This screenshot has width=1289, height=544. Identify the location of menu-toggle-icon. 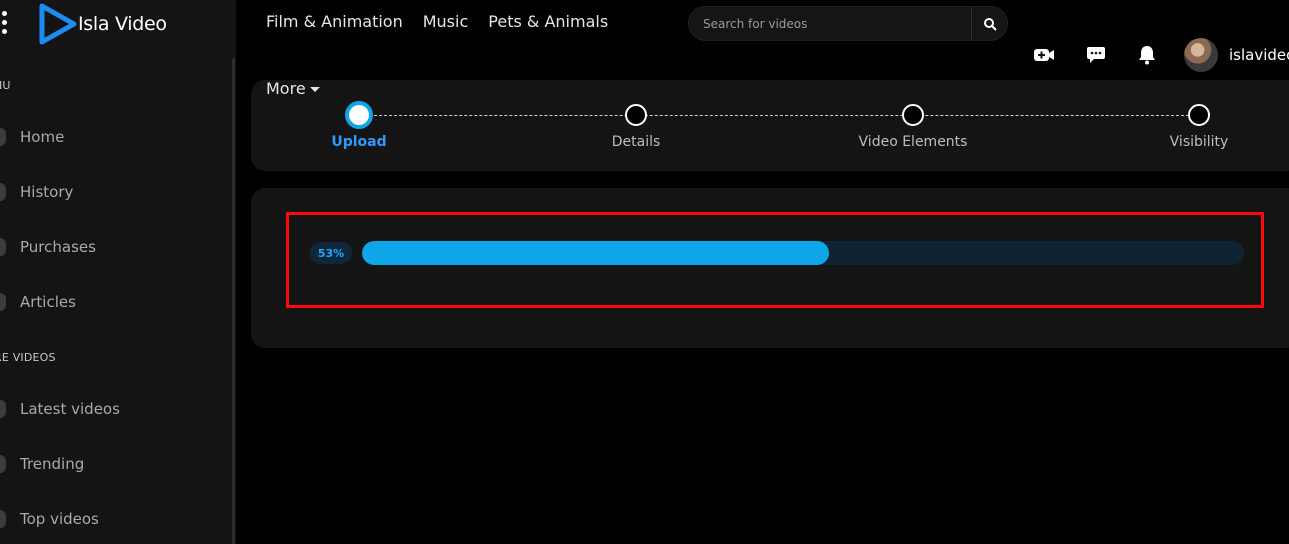
(5, 24).